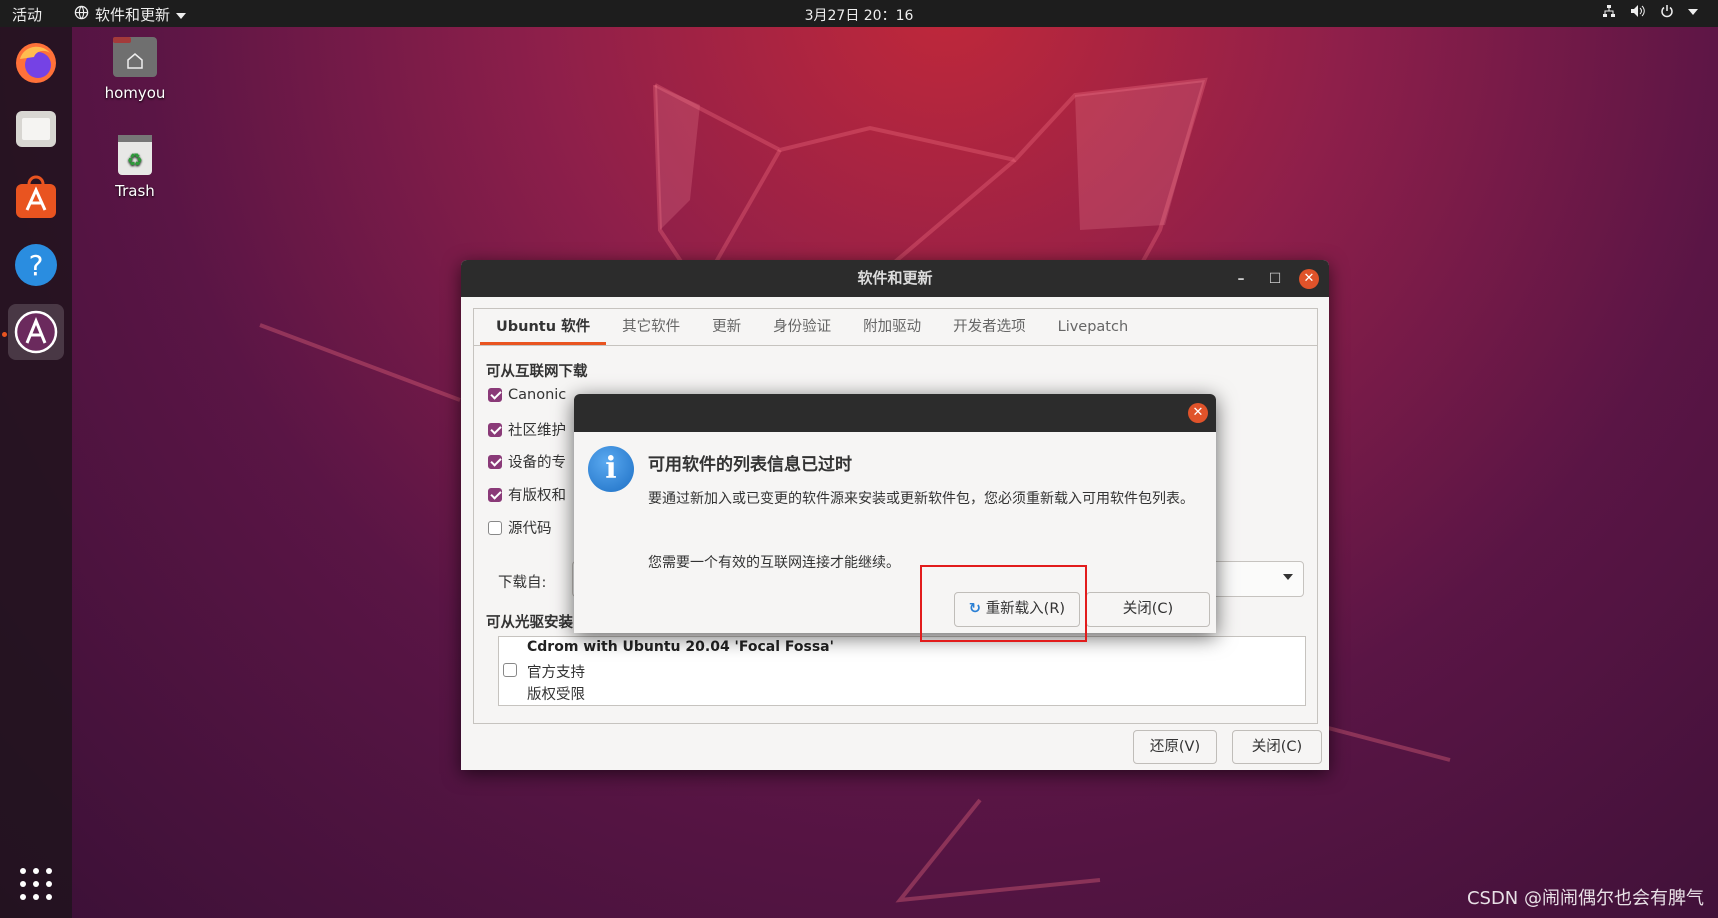 Image resolution: width=1718 pixels, height=918 pixels. I want to click on shopping-bag-icon, so click(36, 196).